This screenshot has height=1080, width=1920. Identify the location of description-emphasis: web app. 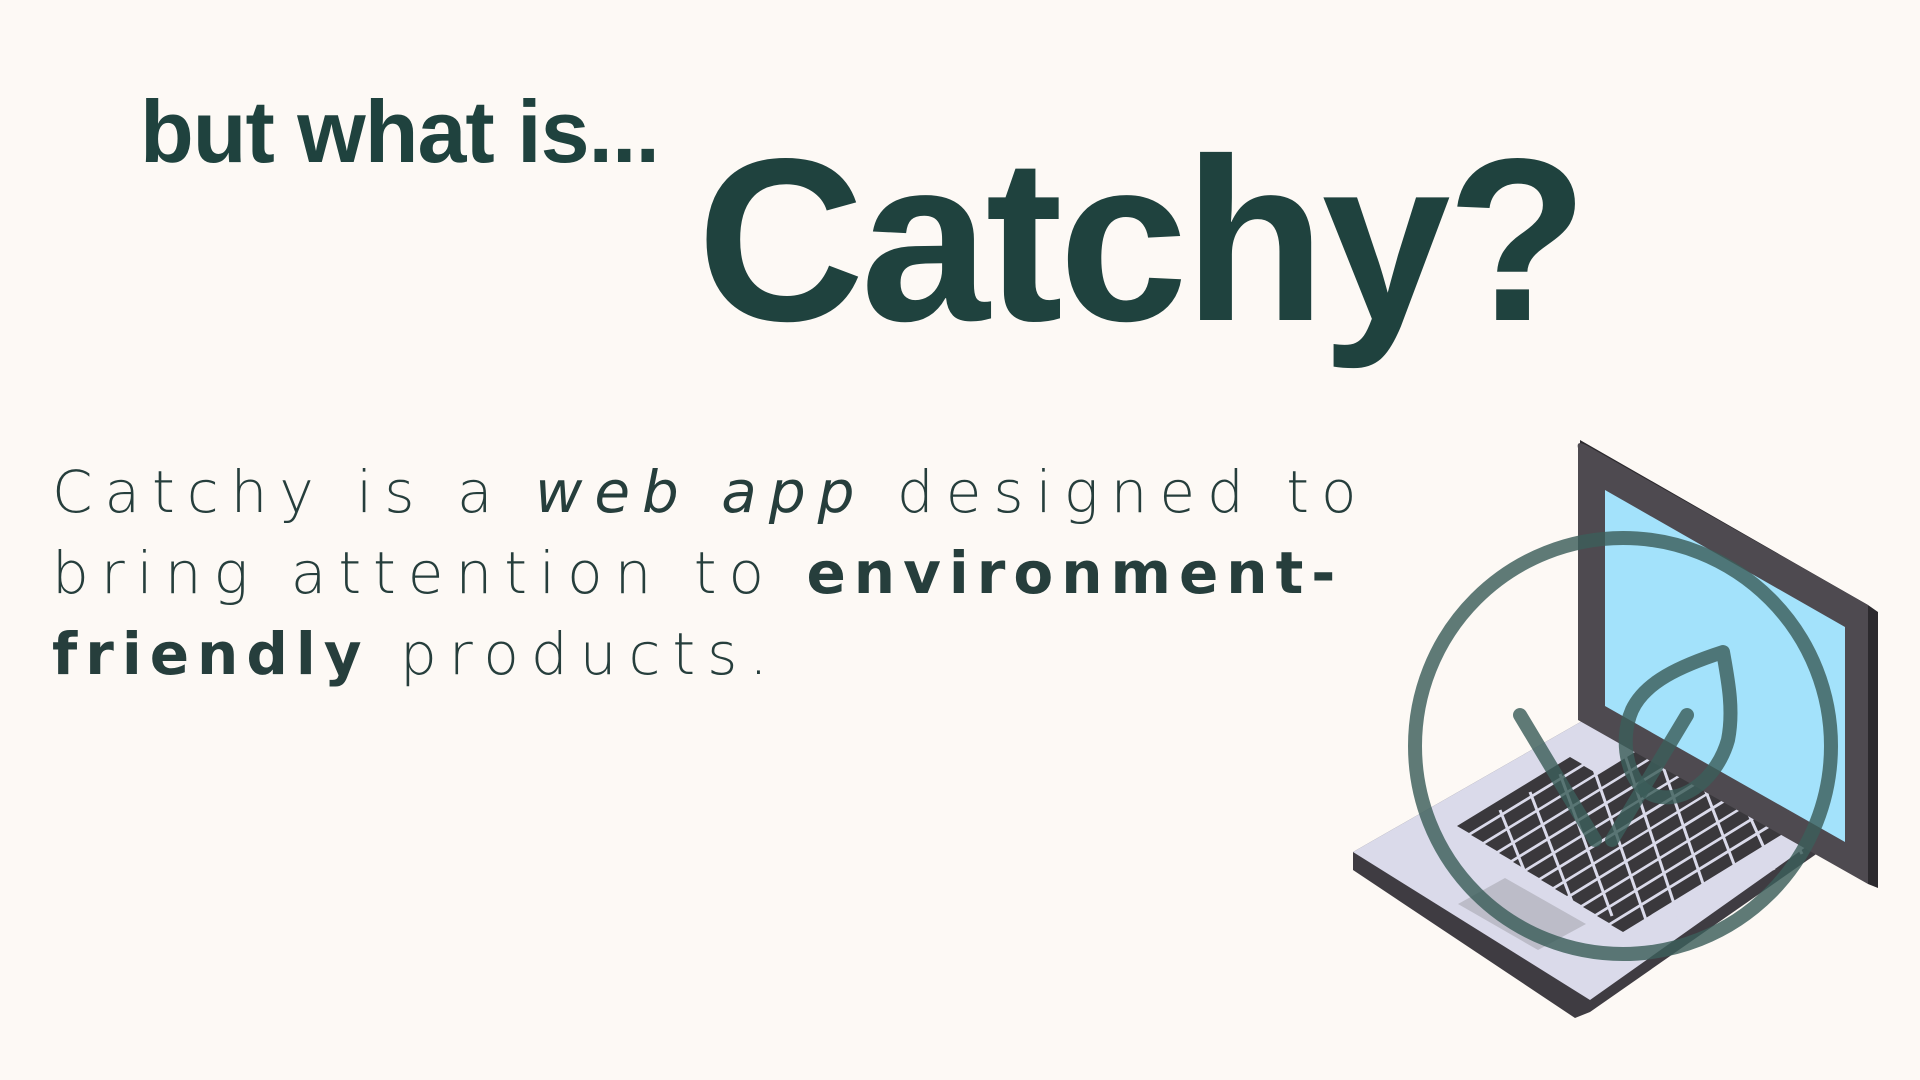
(700, 492).